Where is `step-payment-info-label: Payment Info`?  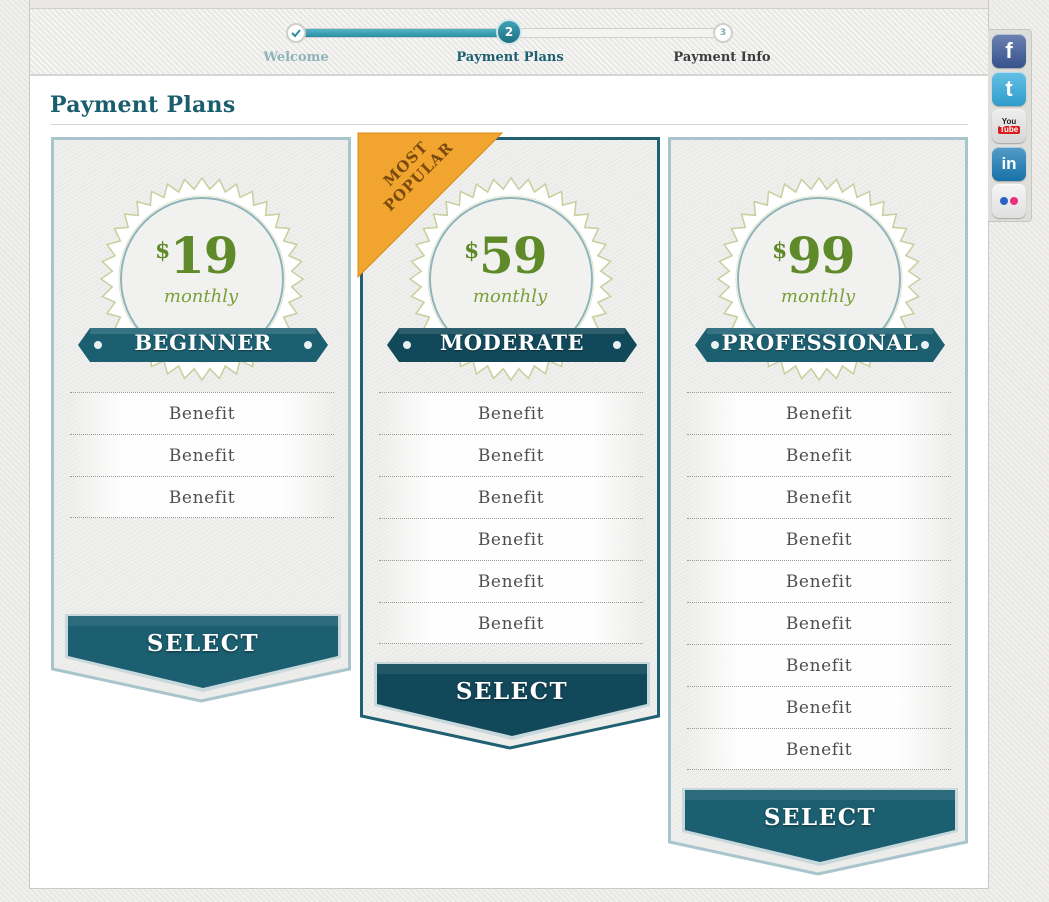
step-payment-info-label: Payment Info is located at coordinates (722, 57).